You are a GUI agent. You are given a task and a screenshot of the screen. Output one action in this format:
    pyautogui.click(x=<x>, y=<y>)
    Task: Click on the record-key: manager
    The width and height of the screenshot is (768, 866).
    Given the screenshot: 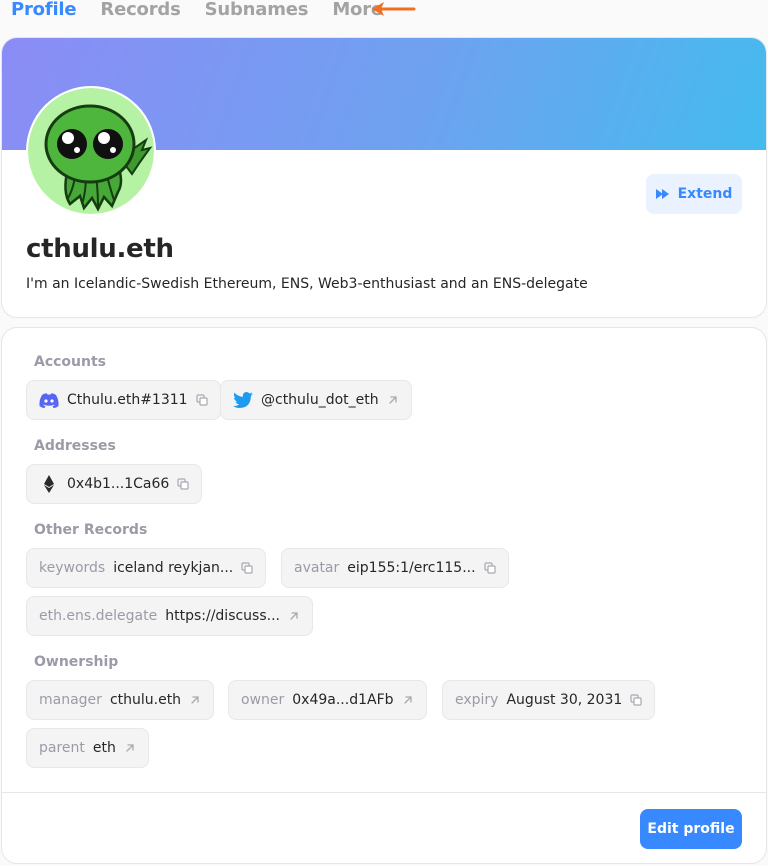 What is the action you would take?
    pyautogui.click(x=70, y=700)
    